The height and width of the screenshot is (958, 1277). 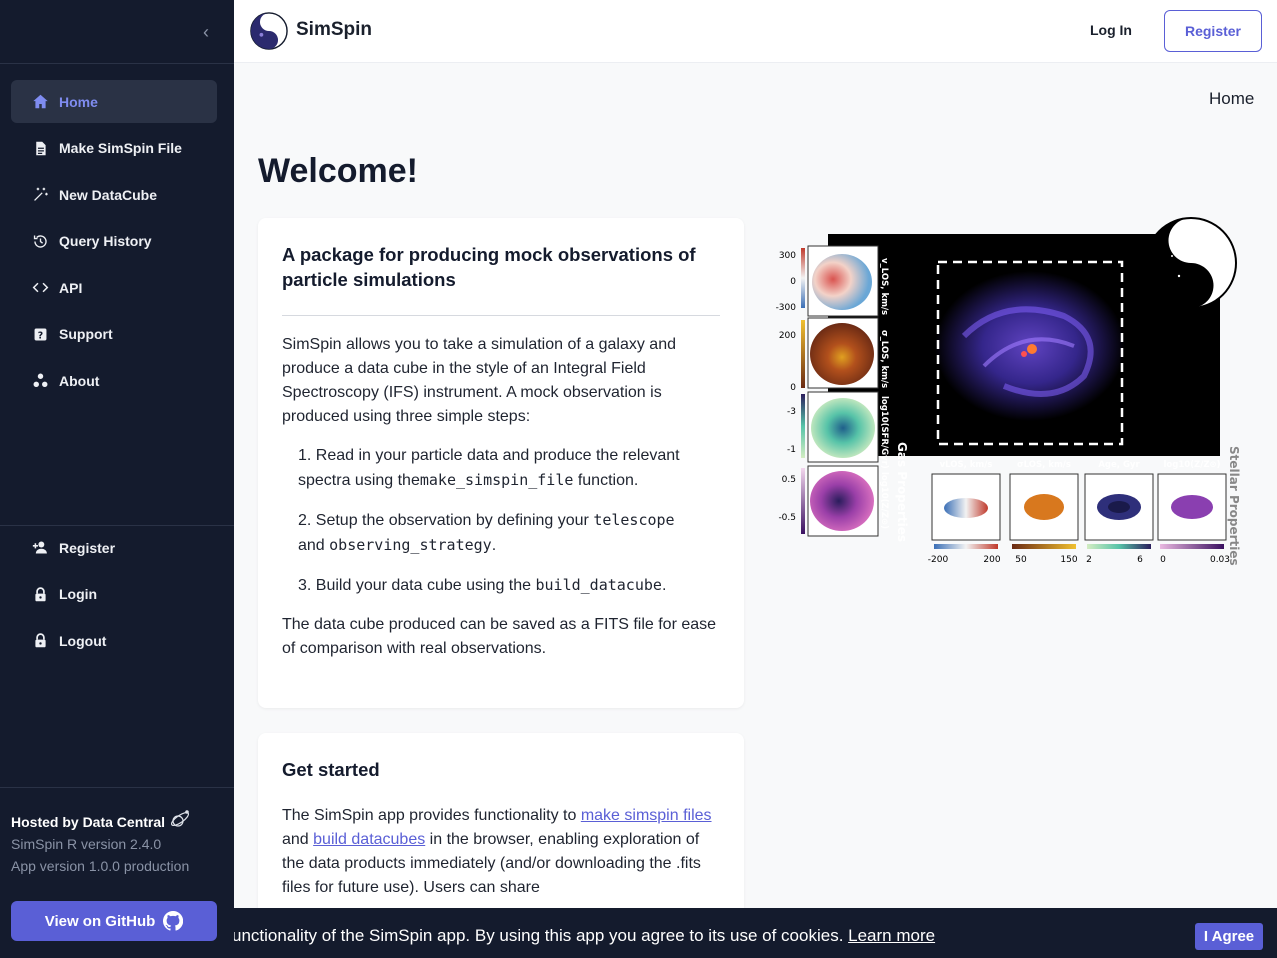 What do you see at coordinates (1213, 31) in the screenshot?
I see `register-button: Register` at bounding box center [1213, 31].